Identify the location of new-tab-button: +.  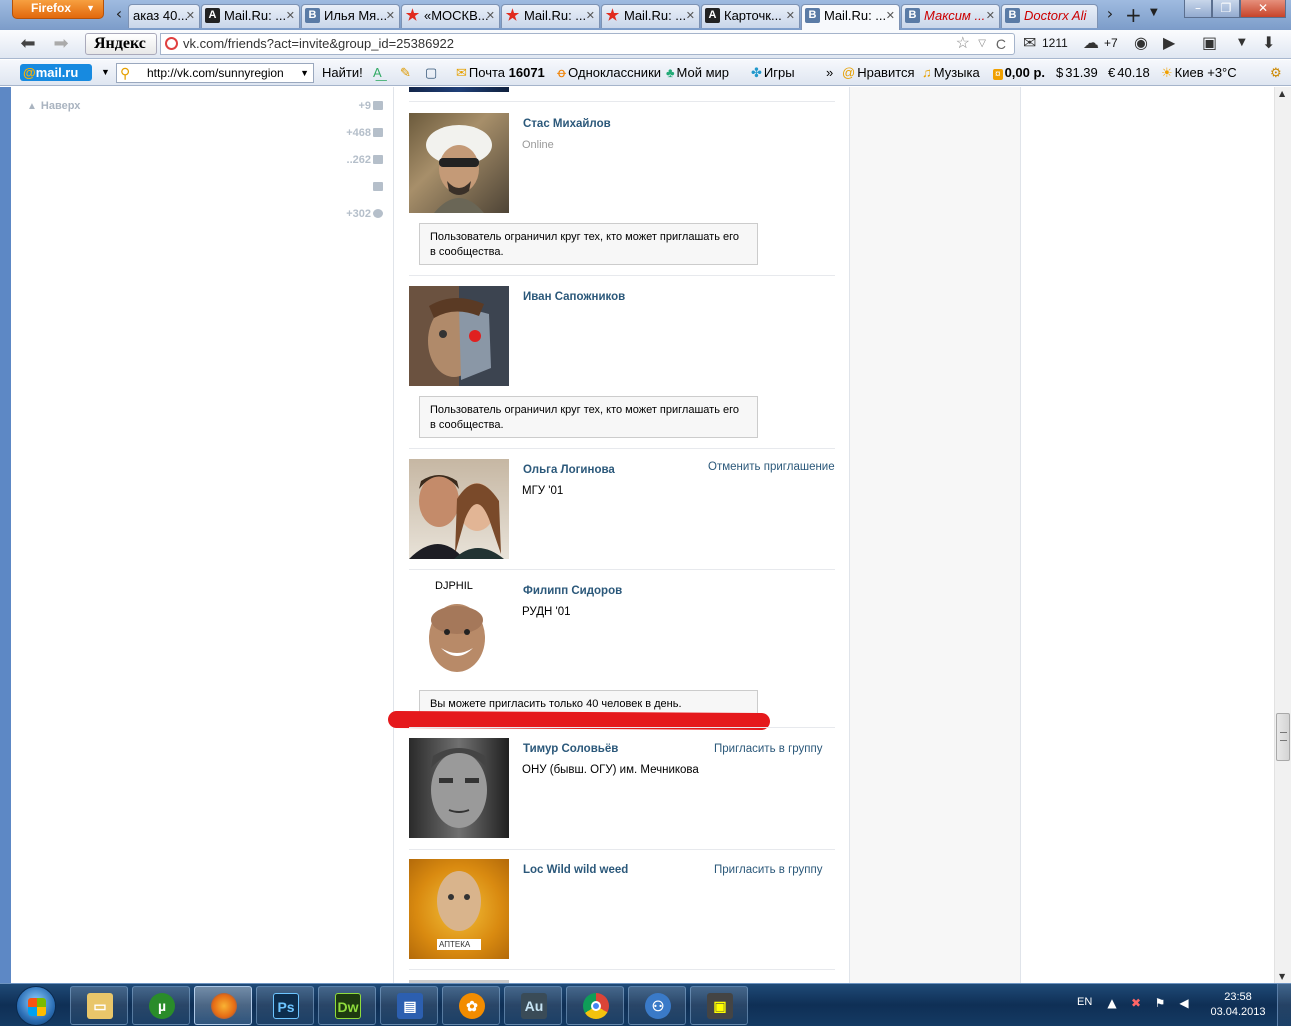
(1133, 15).